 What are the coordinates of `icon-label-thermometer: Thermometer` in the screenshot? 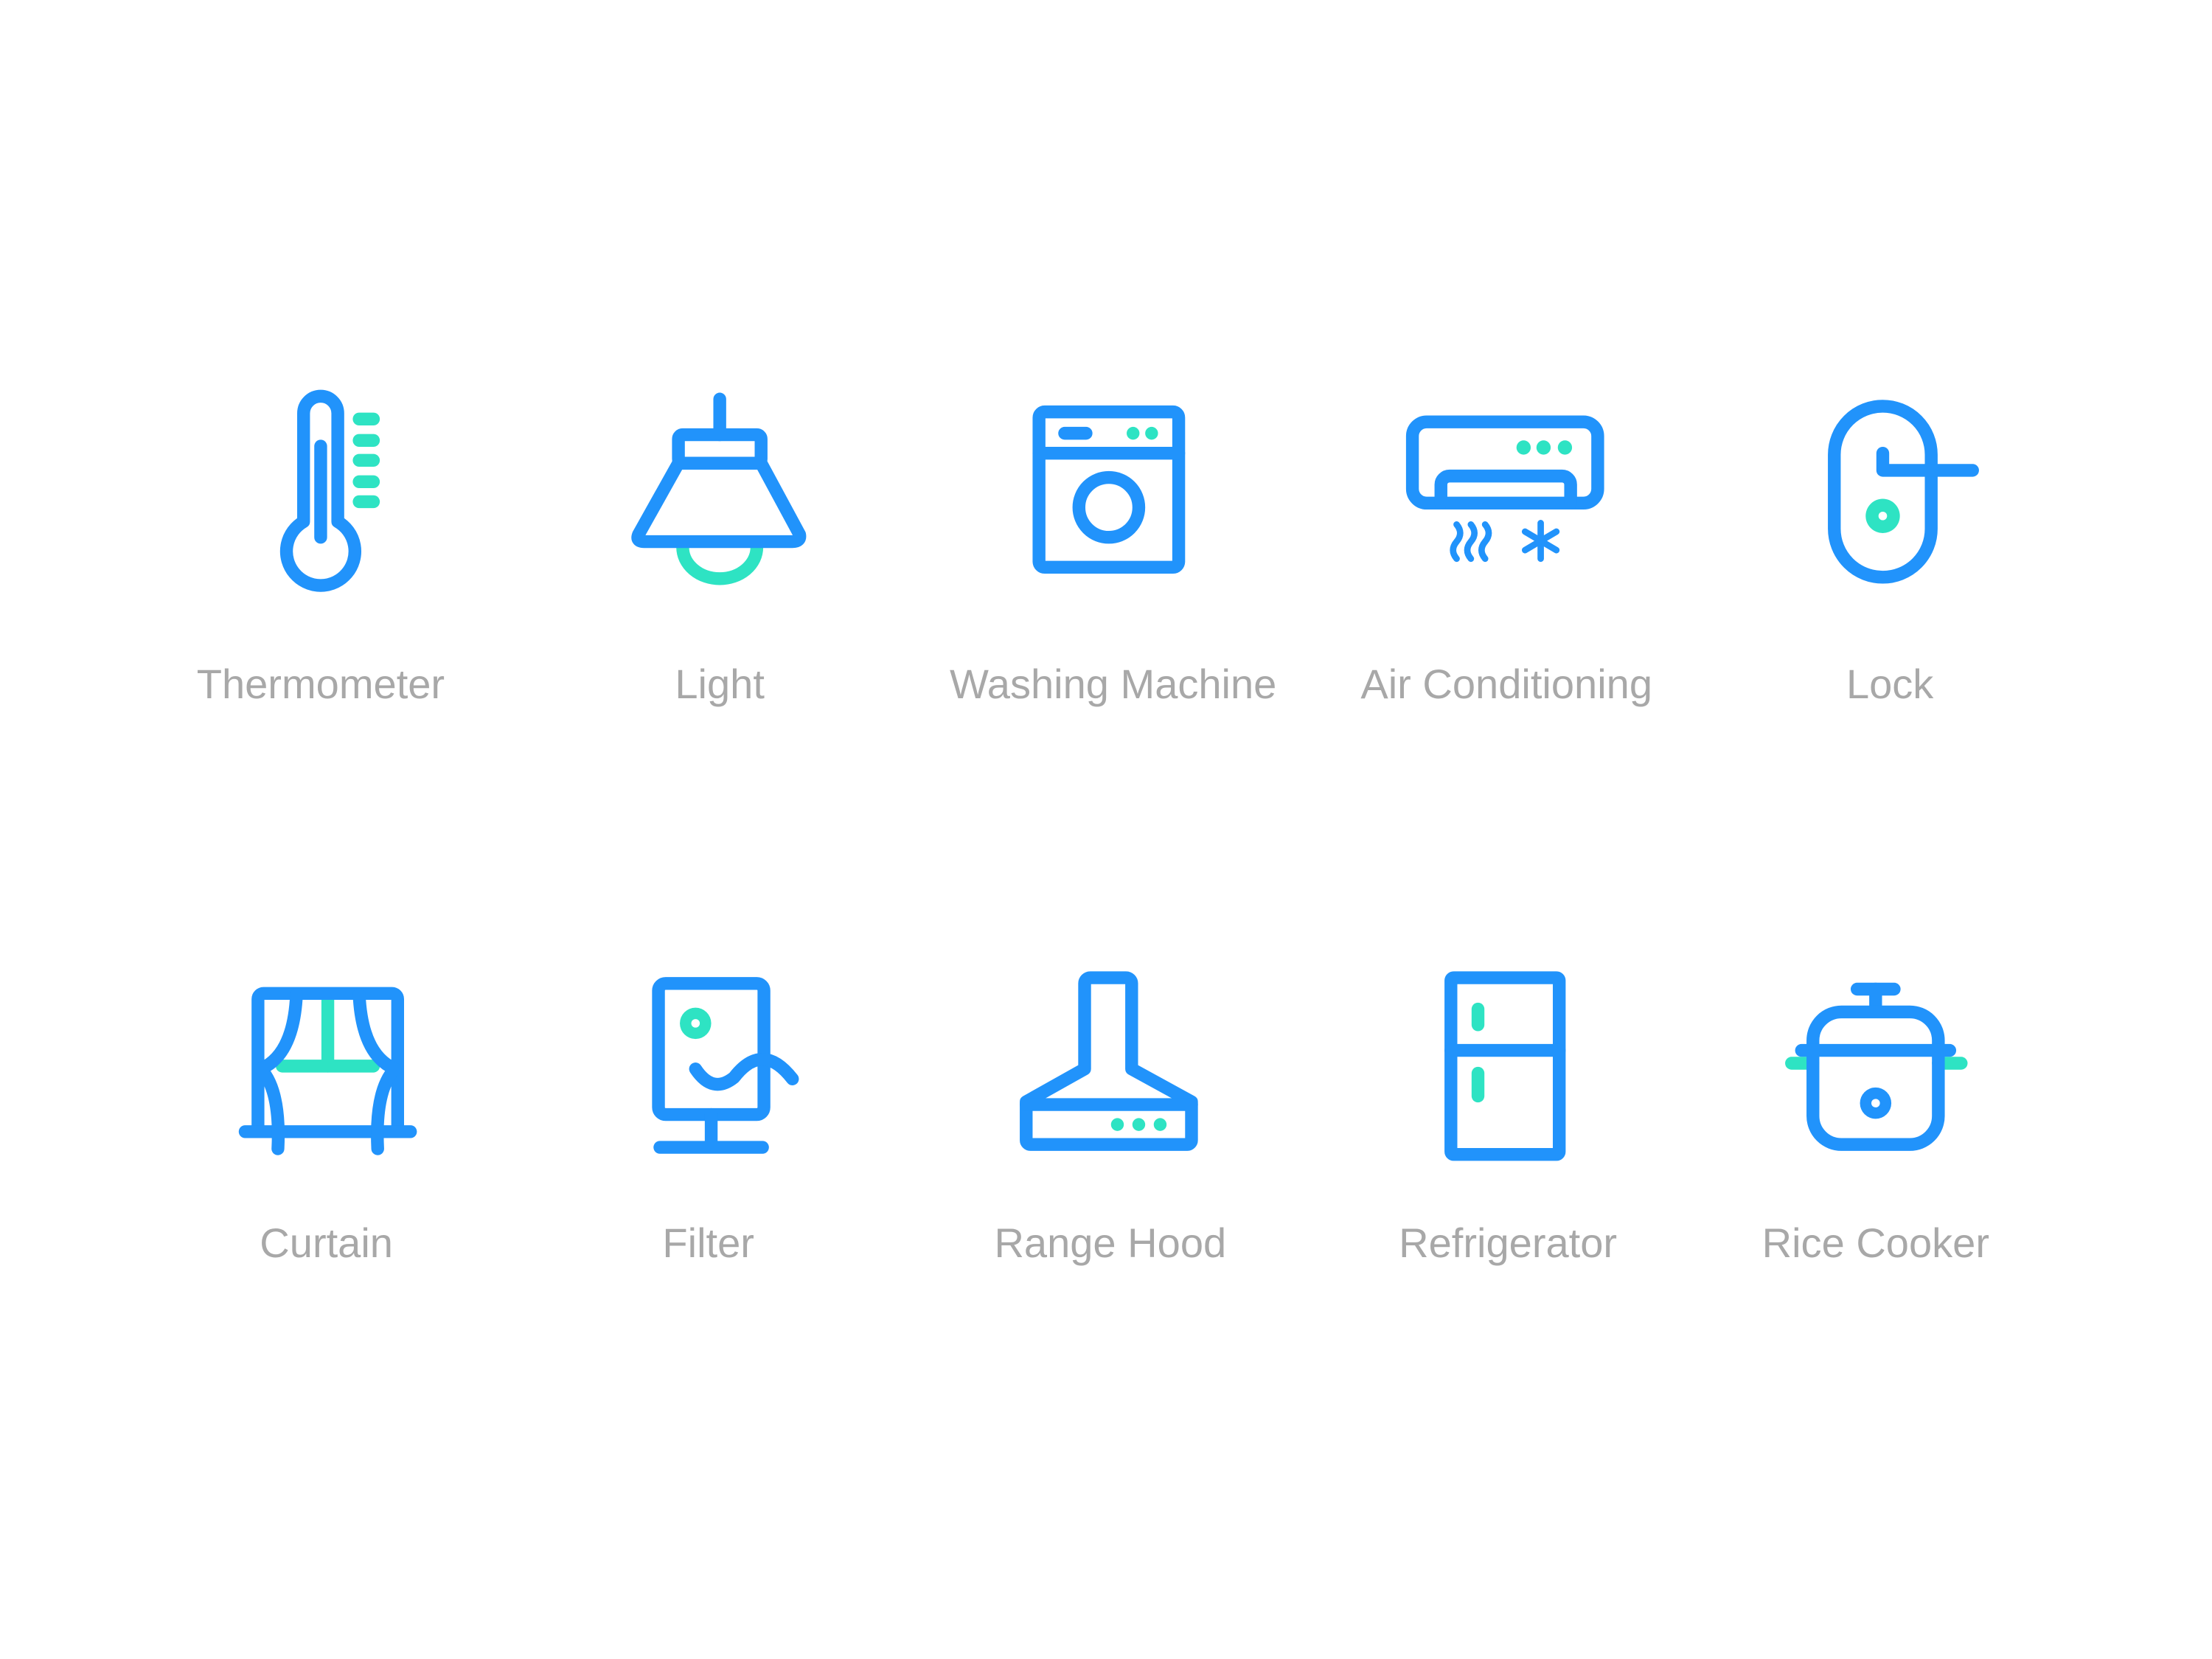 It's located at (321, 684).